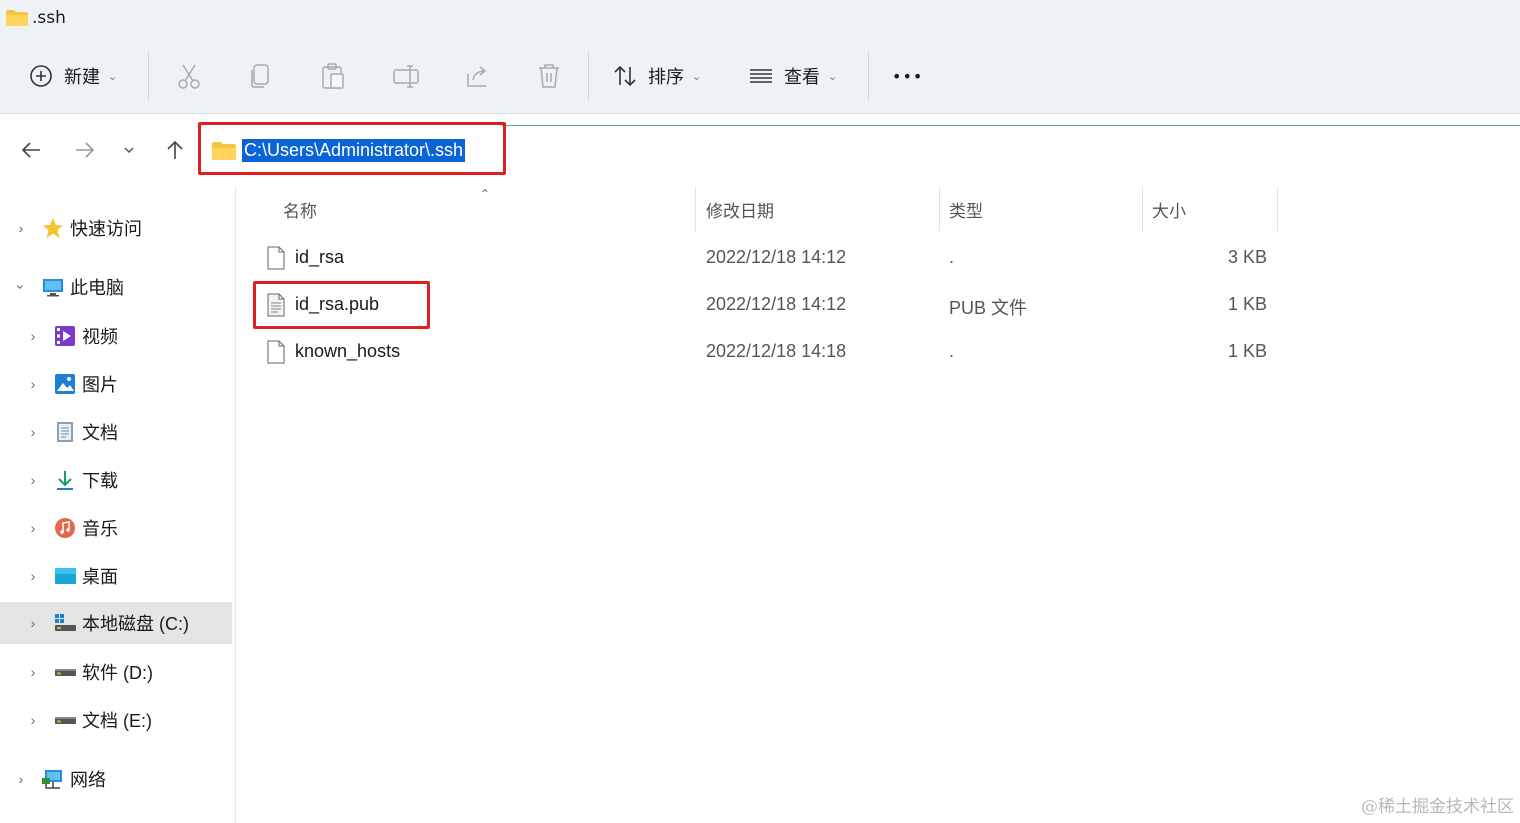 This screenshot has width=1520, height=823. I want to click on delete-button, so click(549, 76).